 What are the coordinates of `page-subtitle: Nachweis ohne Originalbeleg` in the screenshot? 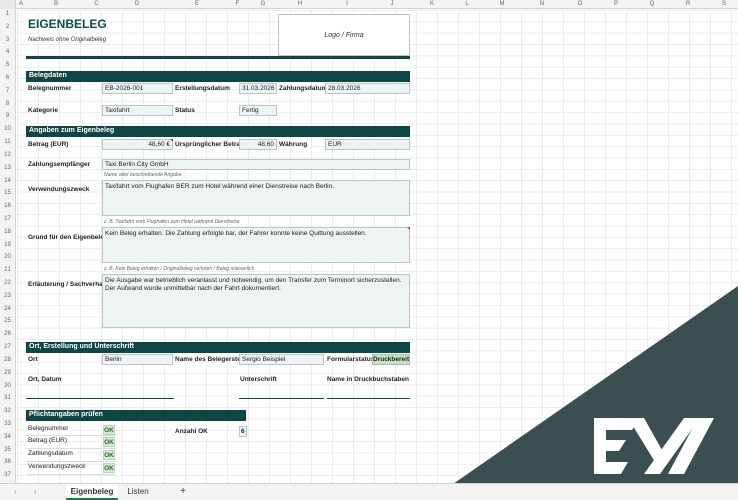 It's located at (67, 40).